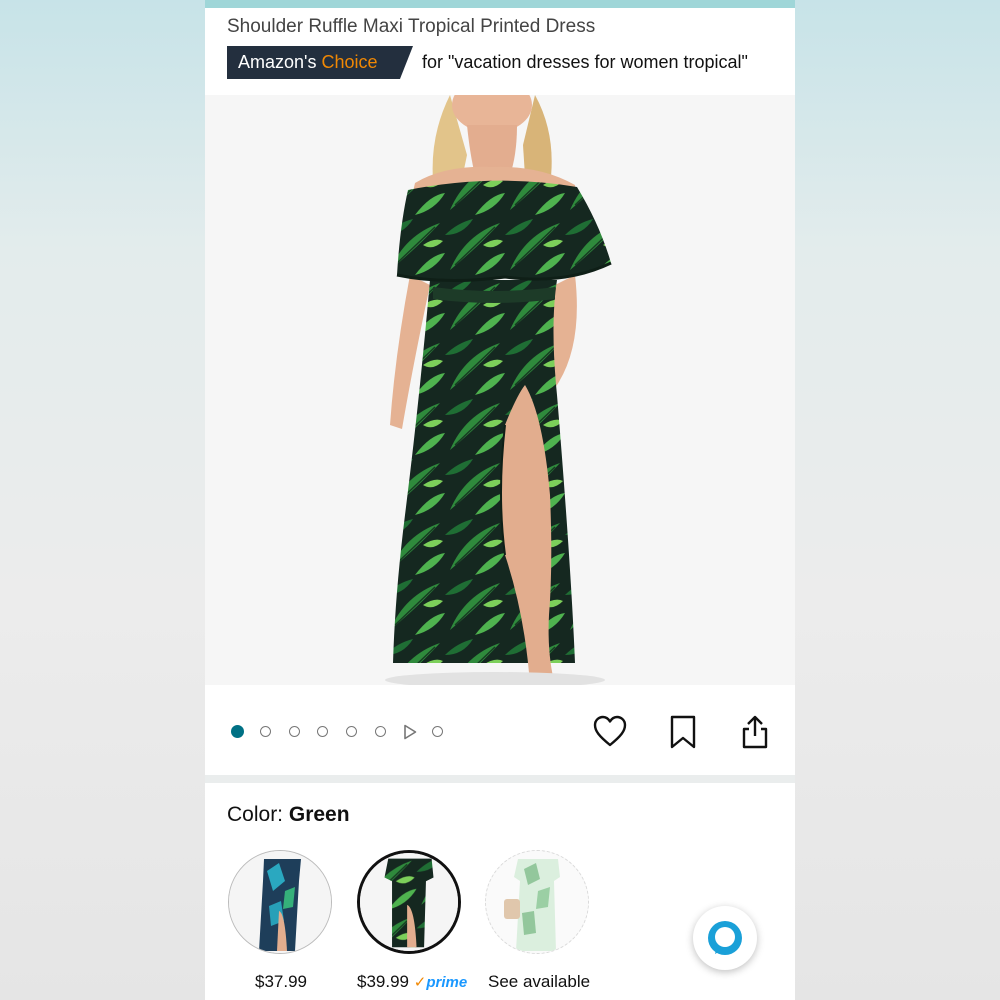 This screenshot has width=1000, height=1000. I want to click on swatch-2-image, so click(409, 902).